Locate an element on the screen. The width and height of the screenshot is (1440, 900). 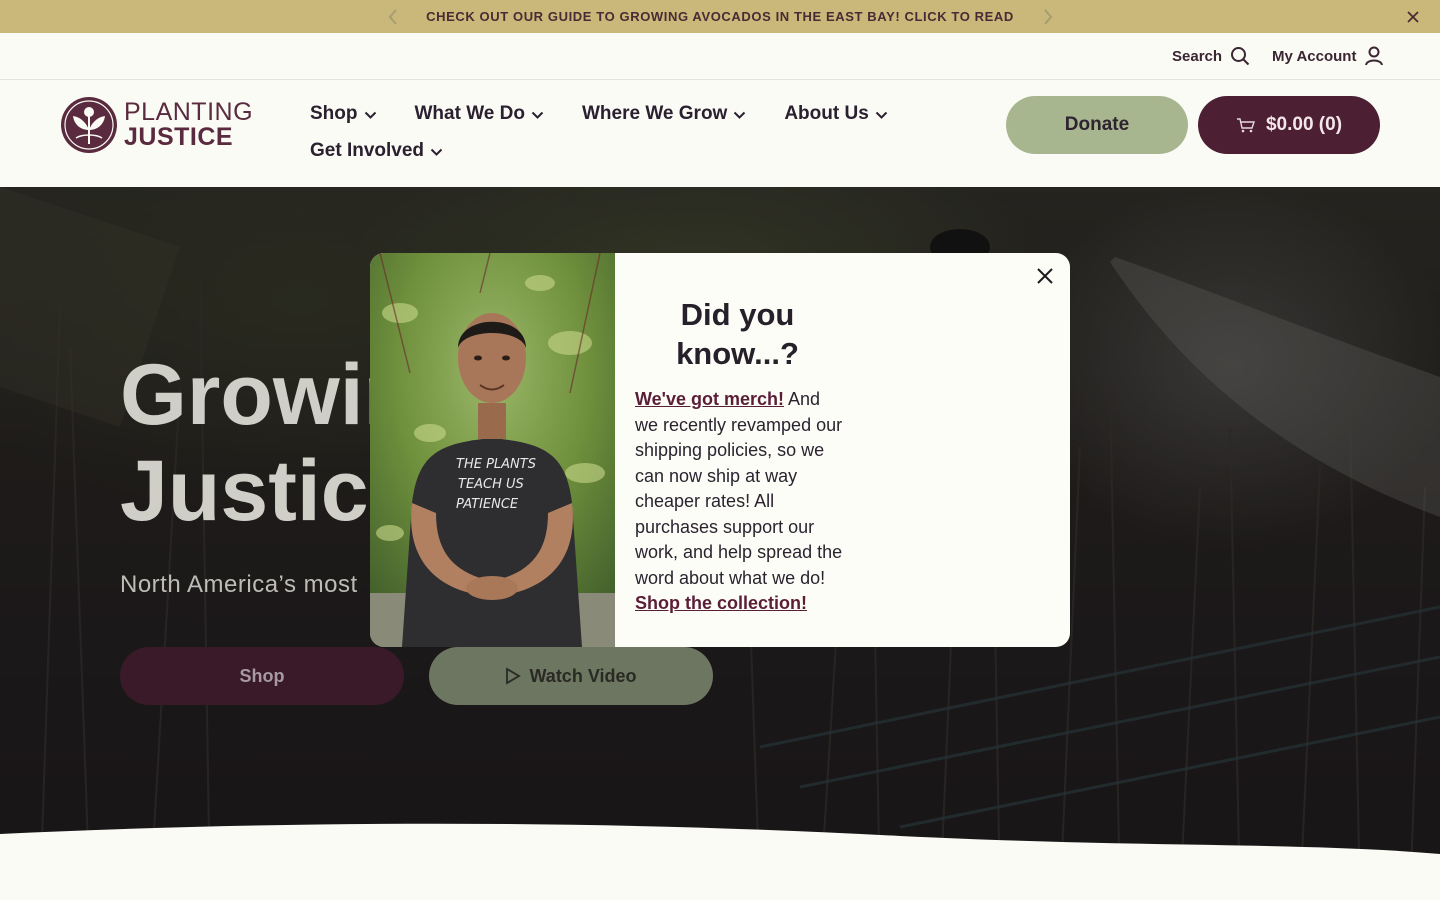
chevron-left-icon is located at coordinates (393, 17).